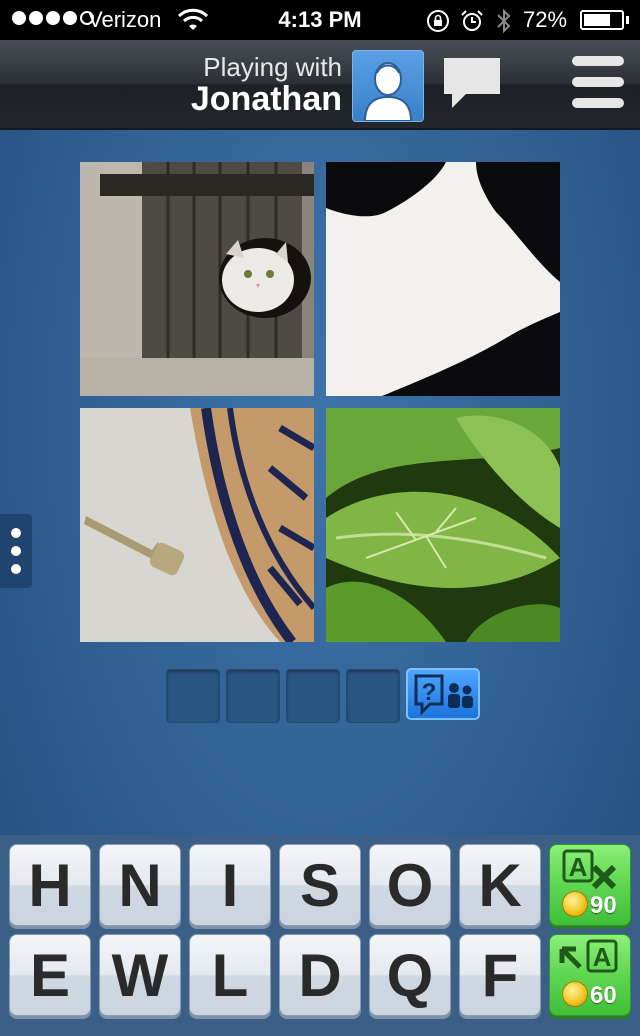 Image resolution: width=640 pixels, height=1036 pixels. Describe the element at coordinates (320, 20) in the screenshot. I see `status-bar: Verizon 4:13 PM 72%` at that location.